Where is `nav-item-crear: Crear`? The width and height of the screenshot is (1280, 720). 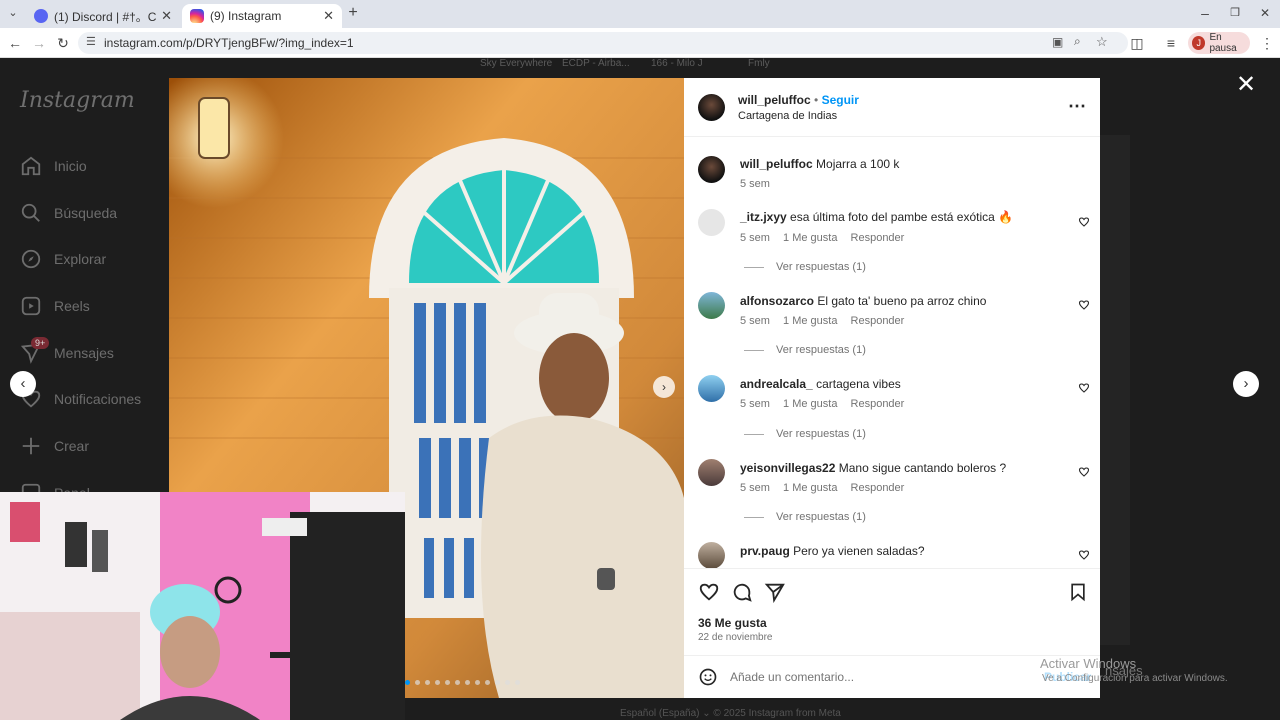
nav-item-crear: Crear is located at coordinates (54, 446).